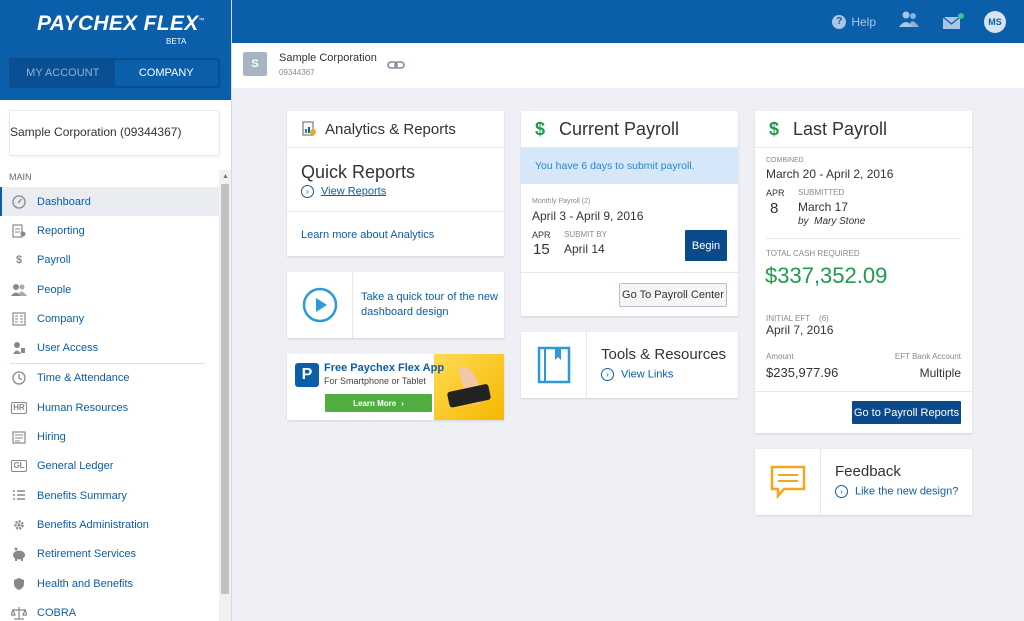 This screenshot has height=621, width=1024. What do you see at coordinates (396, 65) in the screenshot?
I see `link-icon` at bounding box center [396, 65].